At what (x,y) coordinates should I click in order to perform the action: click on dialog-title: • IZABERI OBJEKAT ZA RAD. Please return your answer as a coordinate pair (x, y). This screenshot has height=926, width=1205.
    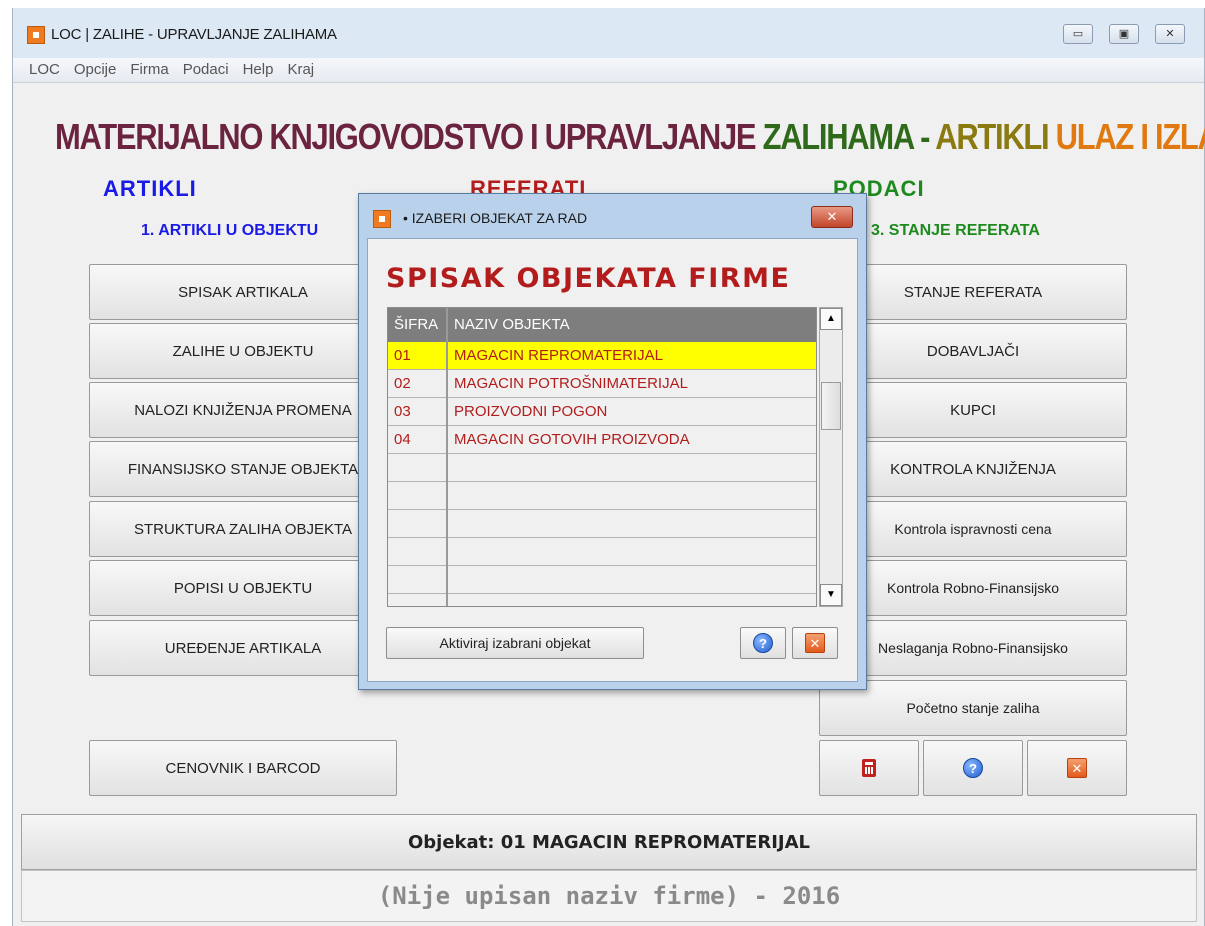
    Looking at the image, I should click on (495, 218).